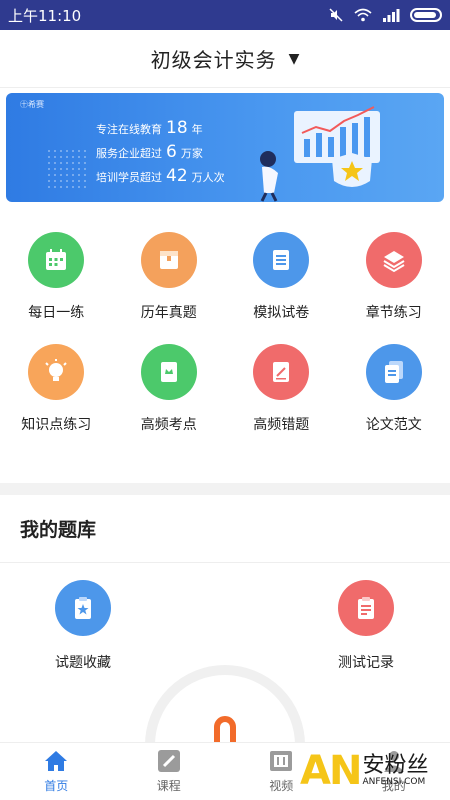  What do you see at coordinates (56, 761) in the screenshot?
I see `home-icon` at bounding box center [56, 761].